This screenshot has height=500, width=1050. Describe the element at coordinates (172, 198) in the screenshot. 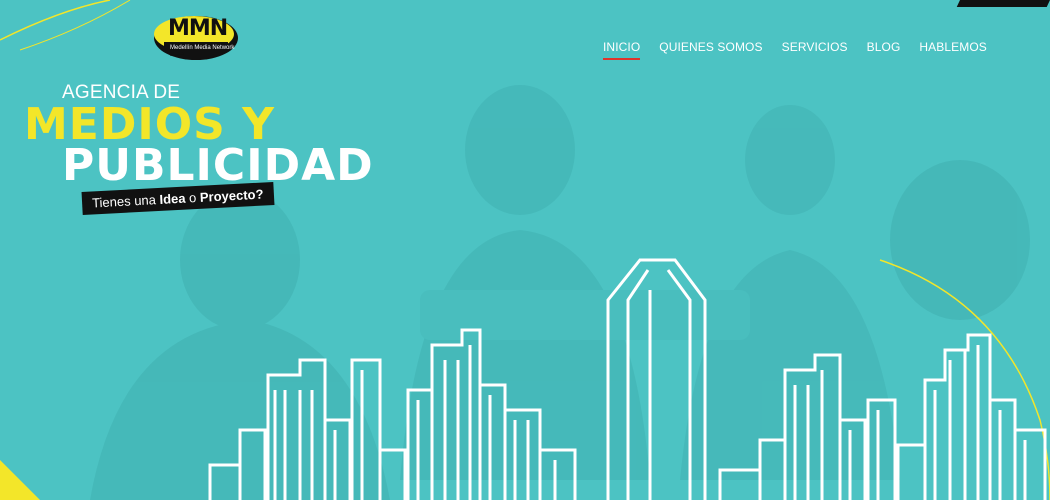

I see `tagline-bold-idea: Idea` at that location.